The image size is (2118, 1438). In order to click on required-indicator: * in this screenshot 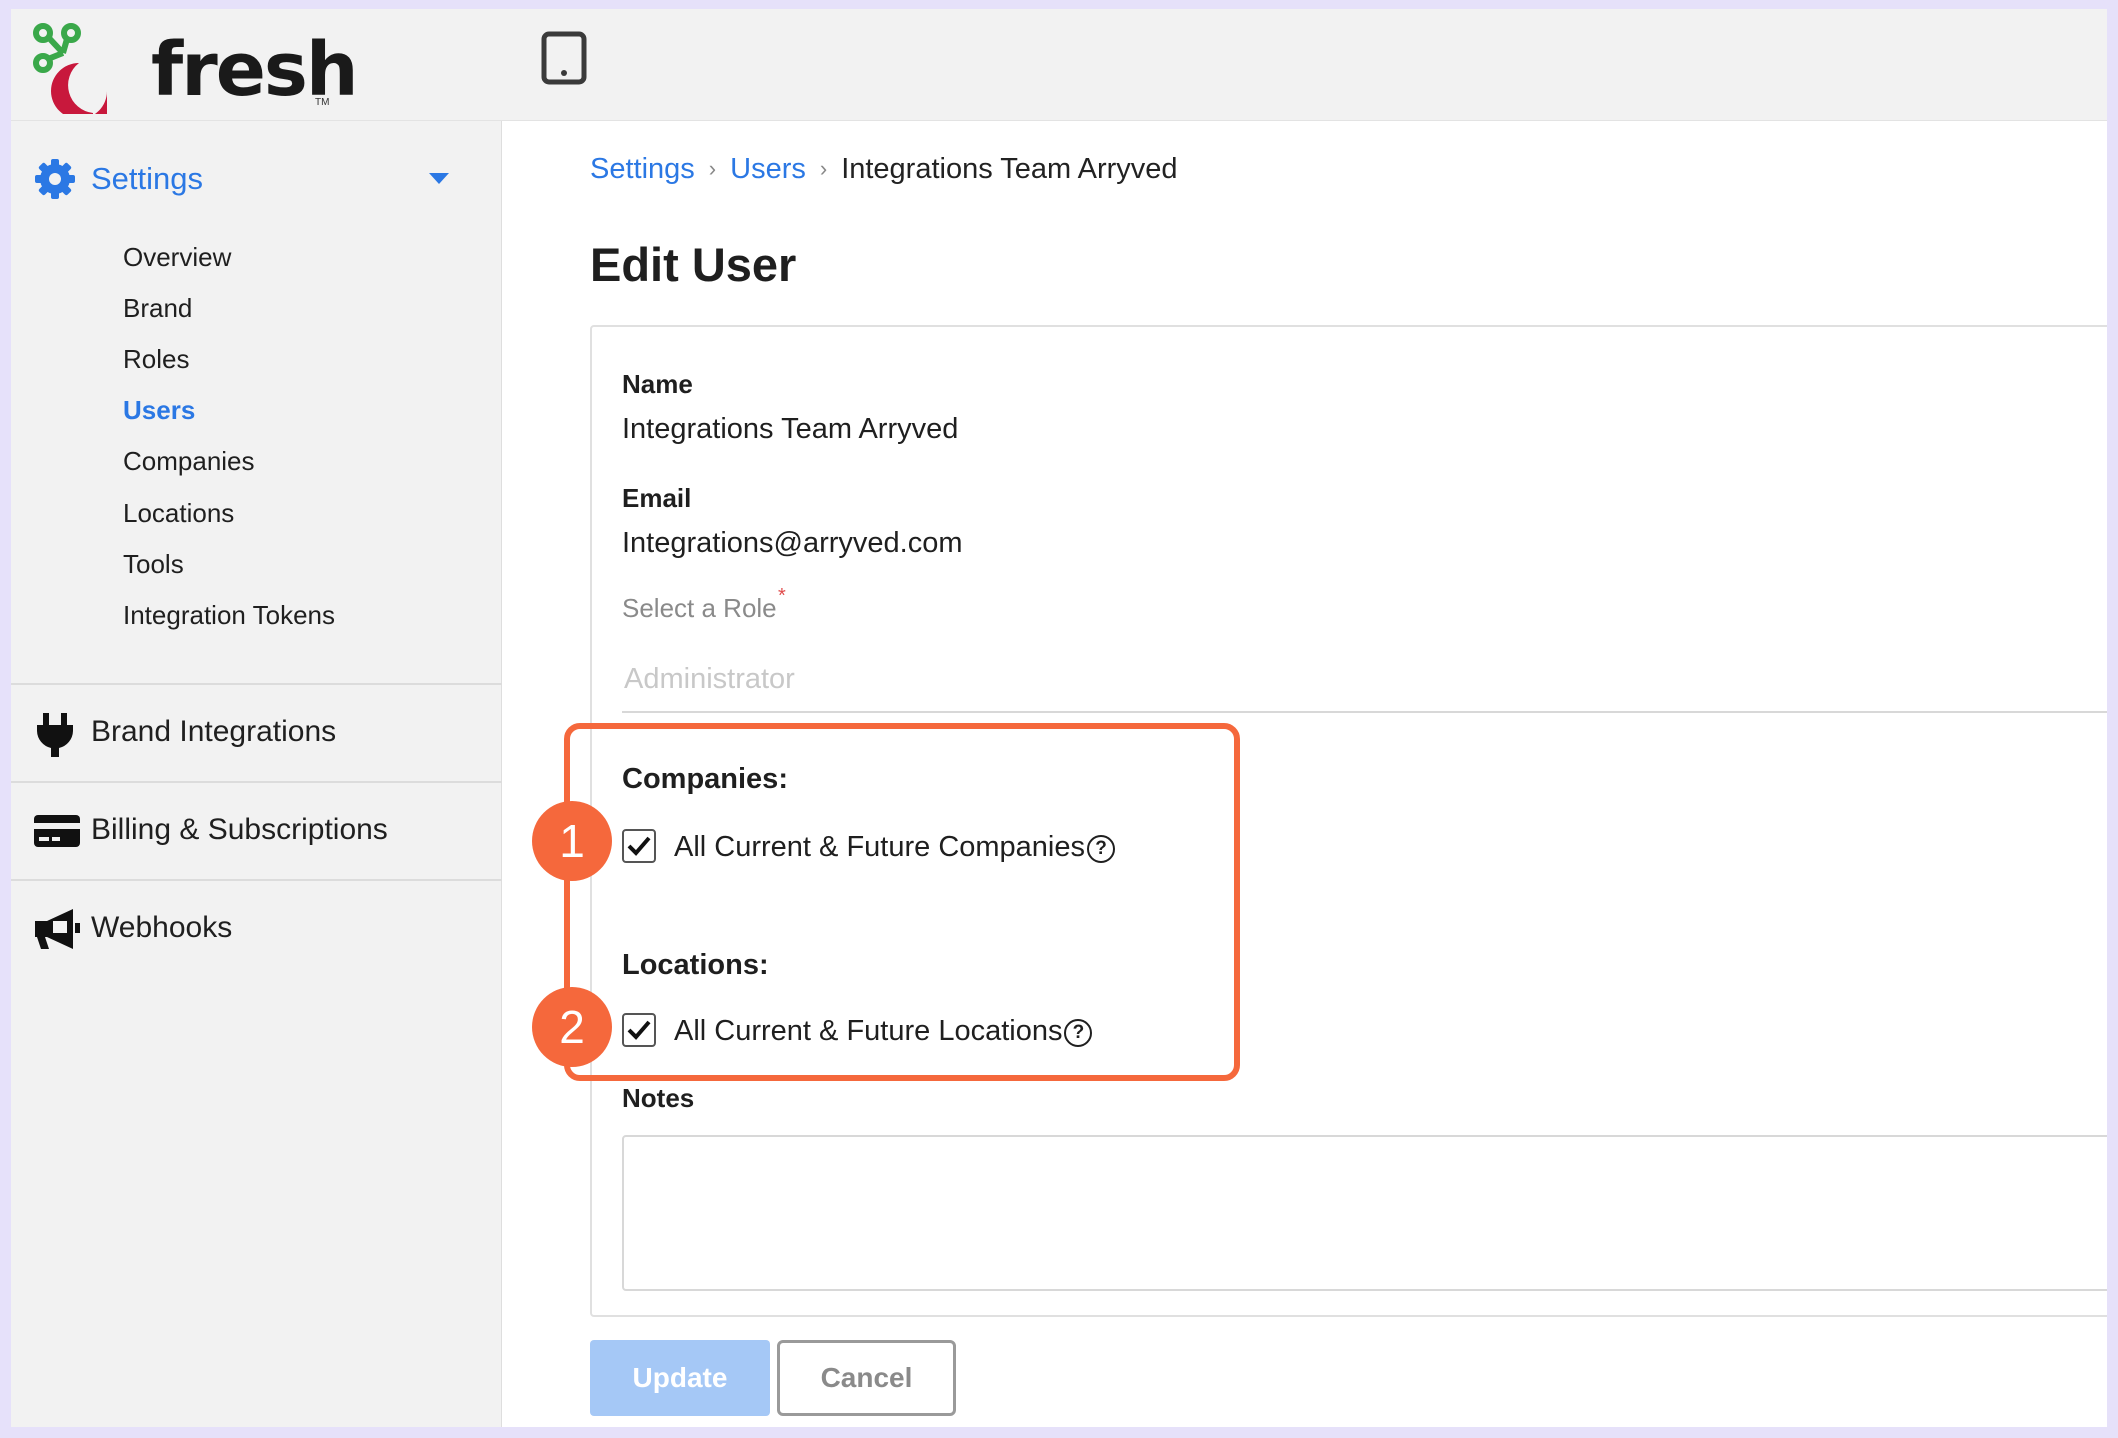, I will do `click(782, 596)`.